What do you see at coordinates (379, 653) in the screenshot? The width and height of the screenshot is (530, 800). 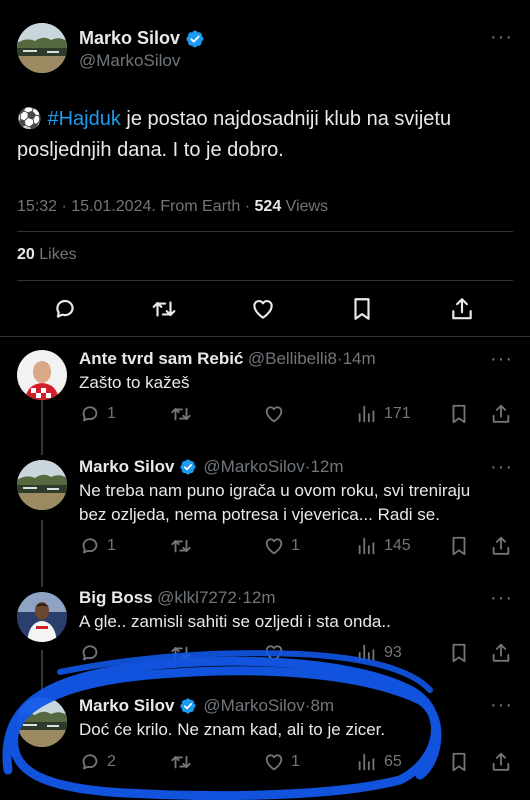 I see `views-button: 93` at bounding box center [379, 653].